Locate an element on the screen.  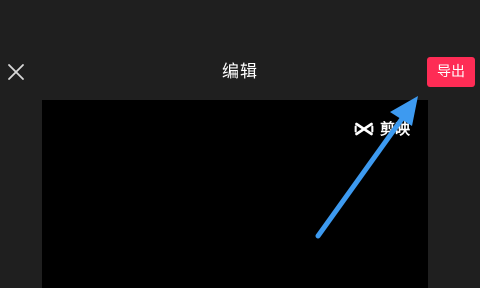
close-icon is located at coordinates (16, 72).